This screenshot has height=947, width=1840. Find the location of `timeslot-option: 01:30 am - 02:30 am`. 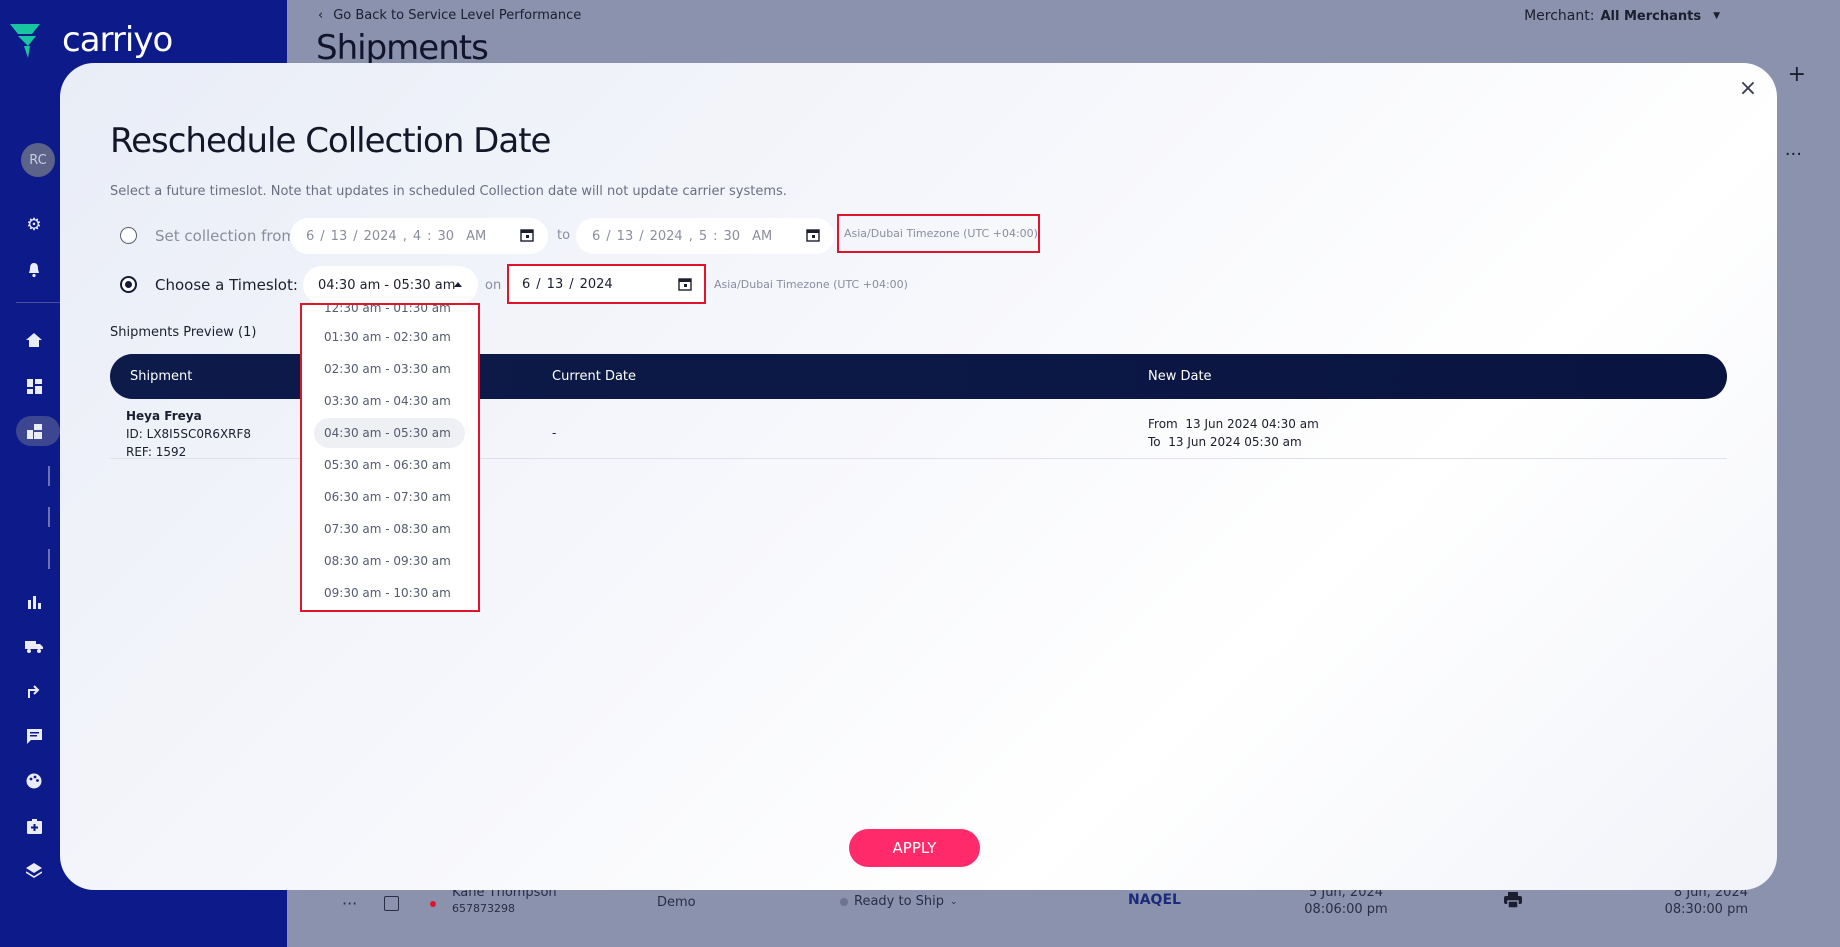

timeslot-option: 01:30 am - 02:30 am is located at coordinates (389, 337).